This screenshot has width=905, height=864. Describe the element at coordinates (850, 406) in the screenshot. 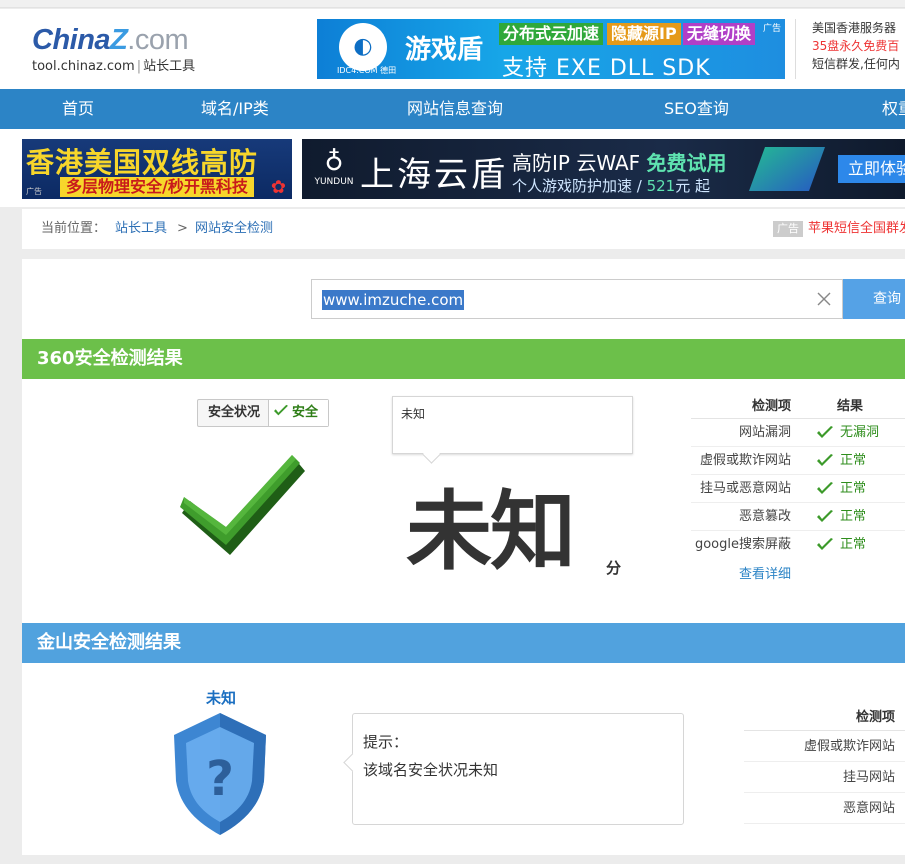

I see `header-result: 结果` at that location.